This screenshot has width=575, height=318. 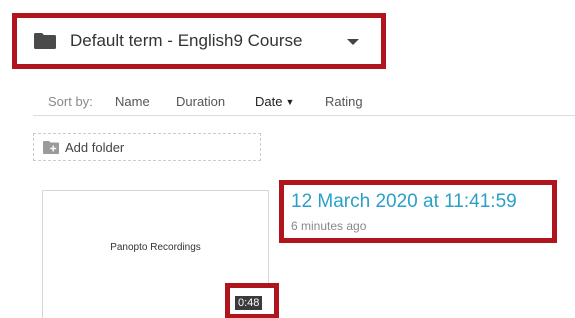 I want to click on session-relative-time: 6 minutes ago, so click(x=329, y=226).